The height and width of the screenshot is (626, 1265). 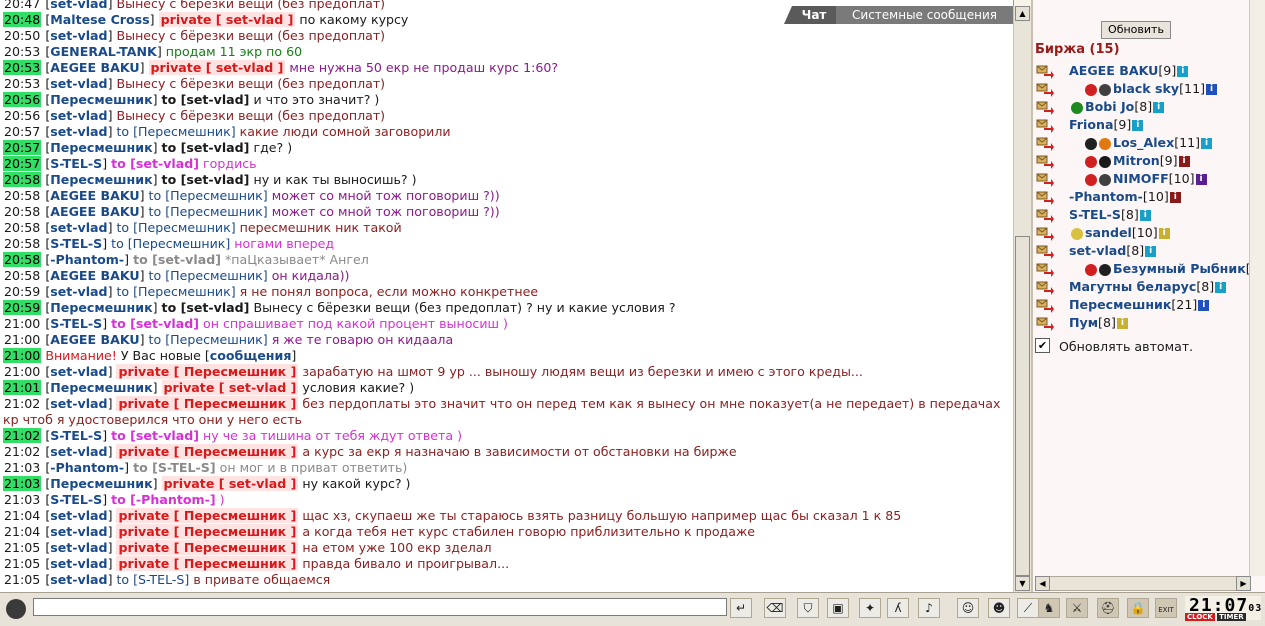 What do you see at coordinates (1091, 124) in the screenshot?
I see `user-name: Friona` at bounding box center [1091, 124].